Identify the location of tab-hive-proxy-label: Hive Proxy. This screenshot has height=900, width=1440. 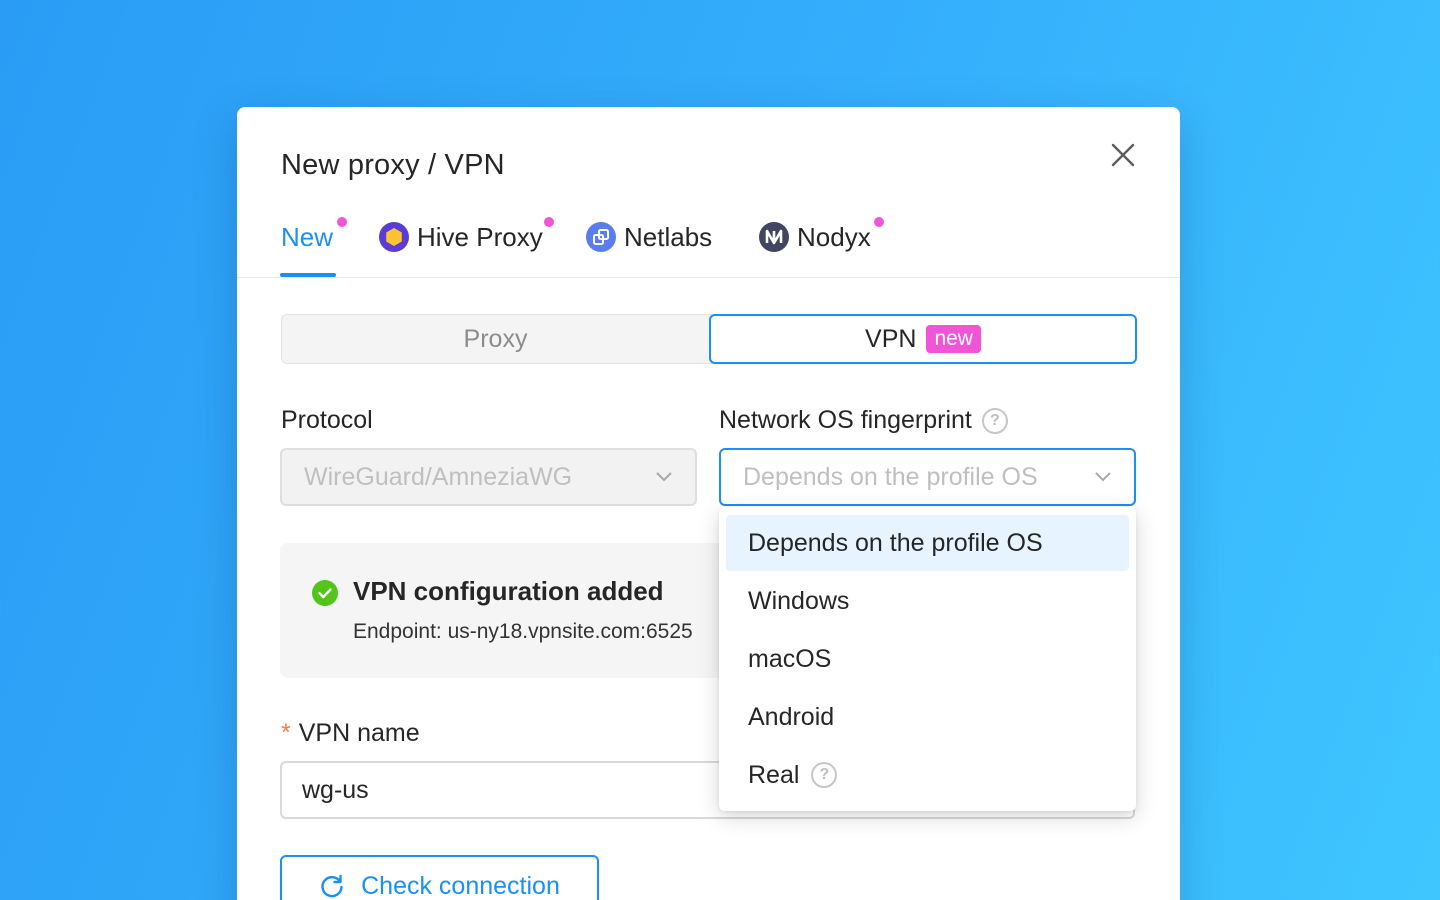
(480, 236).